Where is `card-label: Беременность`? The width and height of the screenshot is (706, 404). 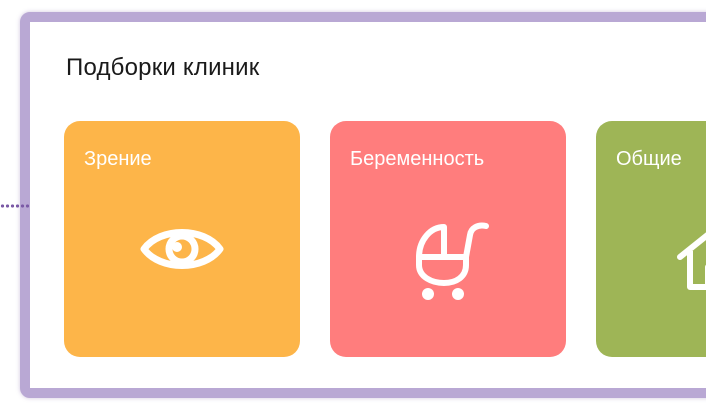 card-label: Беременность is located at coordinates (417, 159).